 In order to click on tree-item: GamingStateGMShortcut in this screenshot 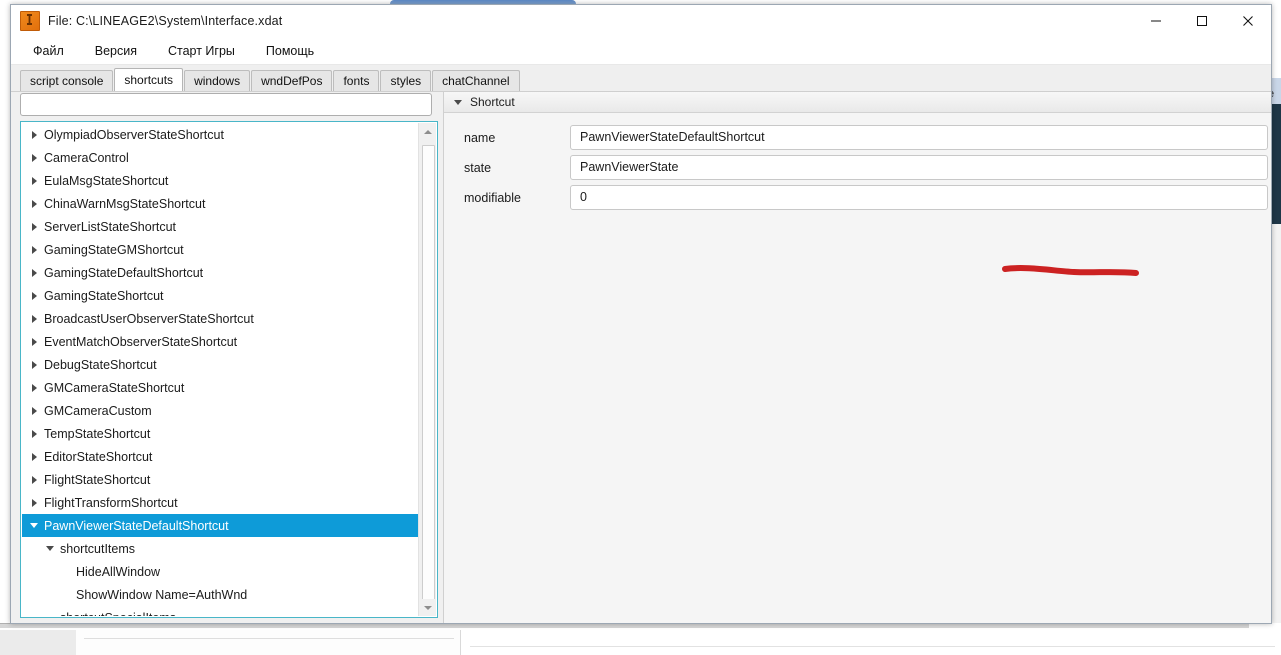, I will do `click(220, 249)`.